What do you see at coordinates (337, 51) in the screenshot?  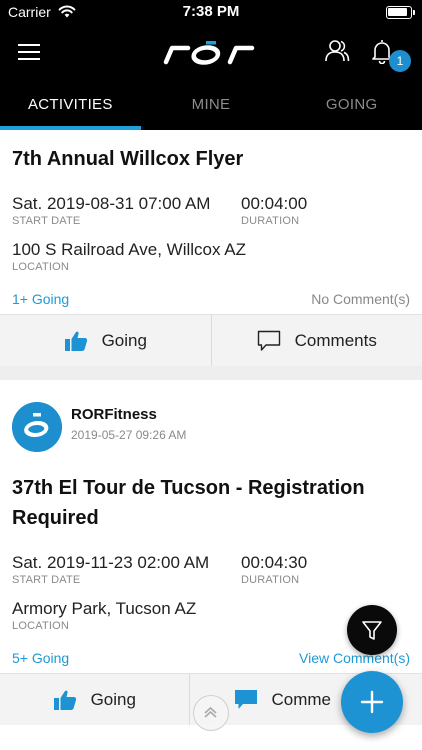 I see `user-icon` at bounding box center [337, 51].